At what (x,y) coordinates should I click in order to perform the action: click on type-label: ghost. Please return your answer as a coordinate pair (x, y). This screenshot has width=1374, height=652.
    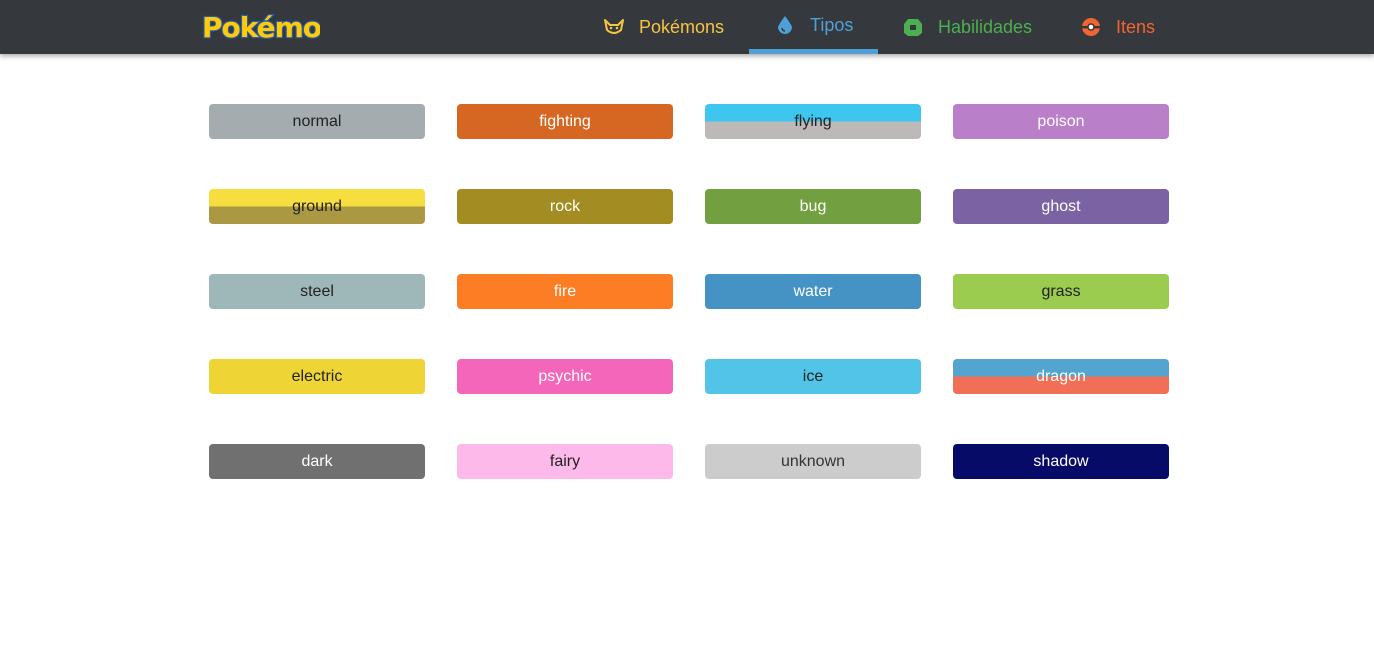
    Looking at the image, I should click on (1061, 206).